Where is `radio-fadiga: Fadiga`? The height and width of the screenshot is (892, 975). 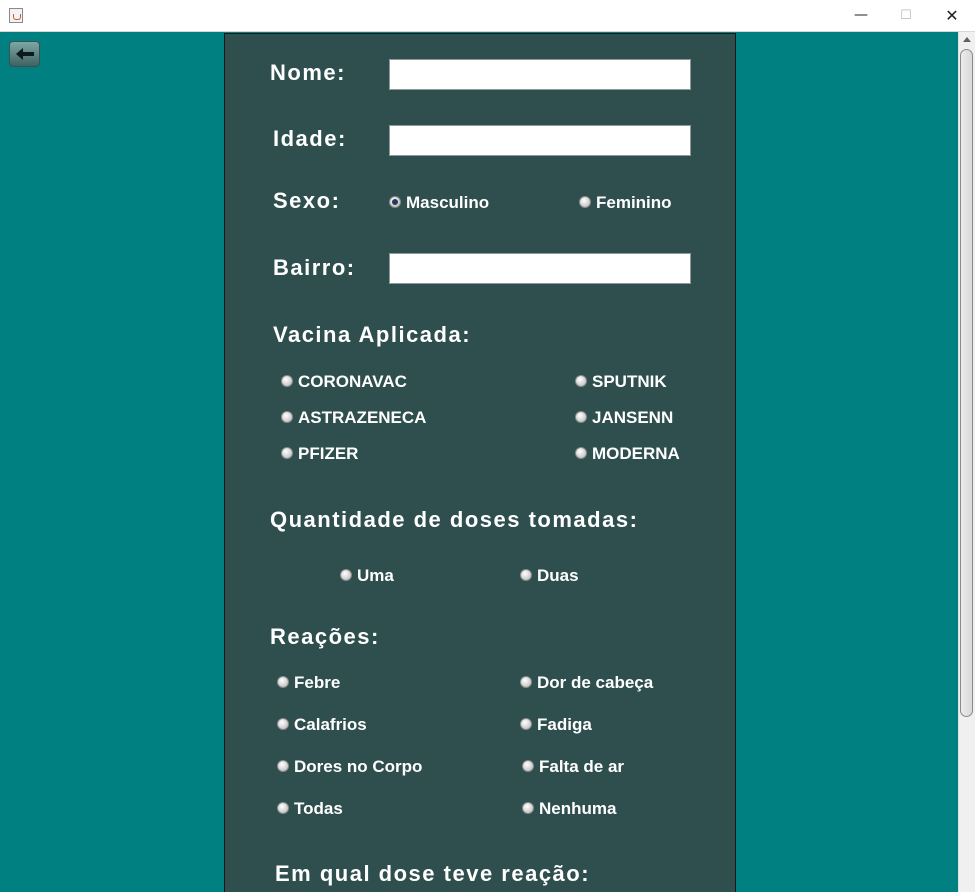
radio-fadiga: Fadiga is located at coordinates (556, 725).